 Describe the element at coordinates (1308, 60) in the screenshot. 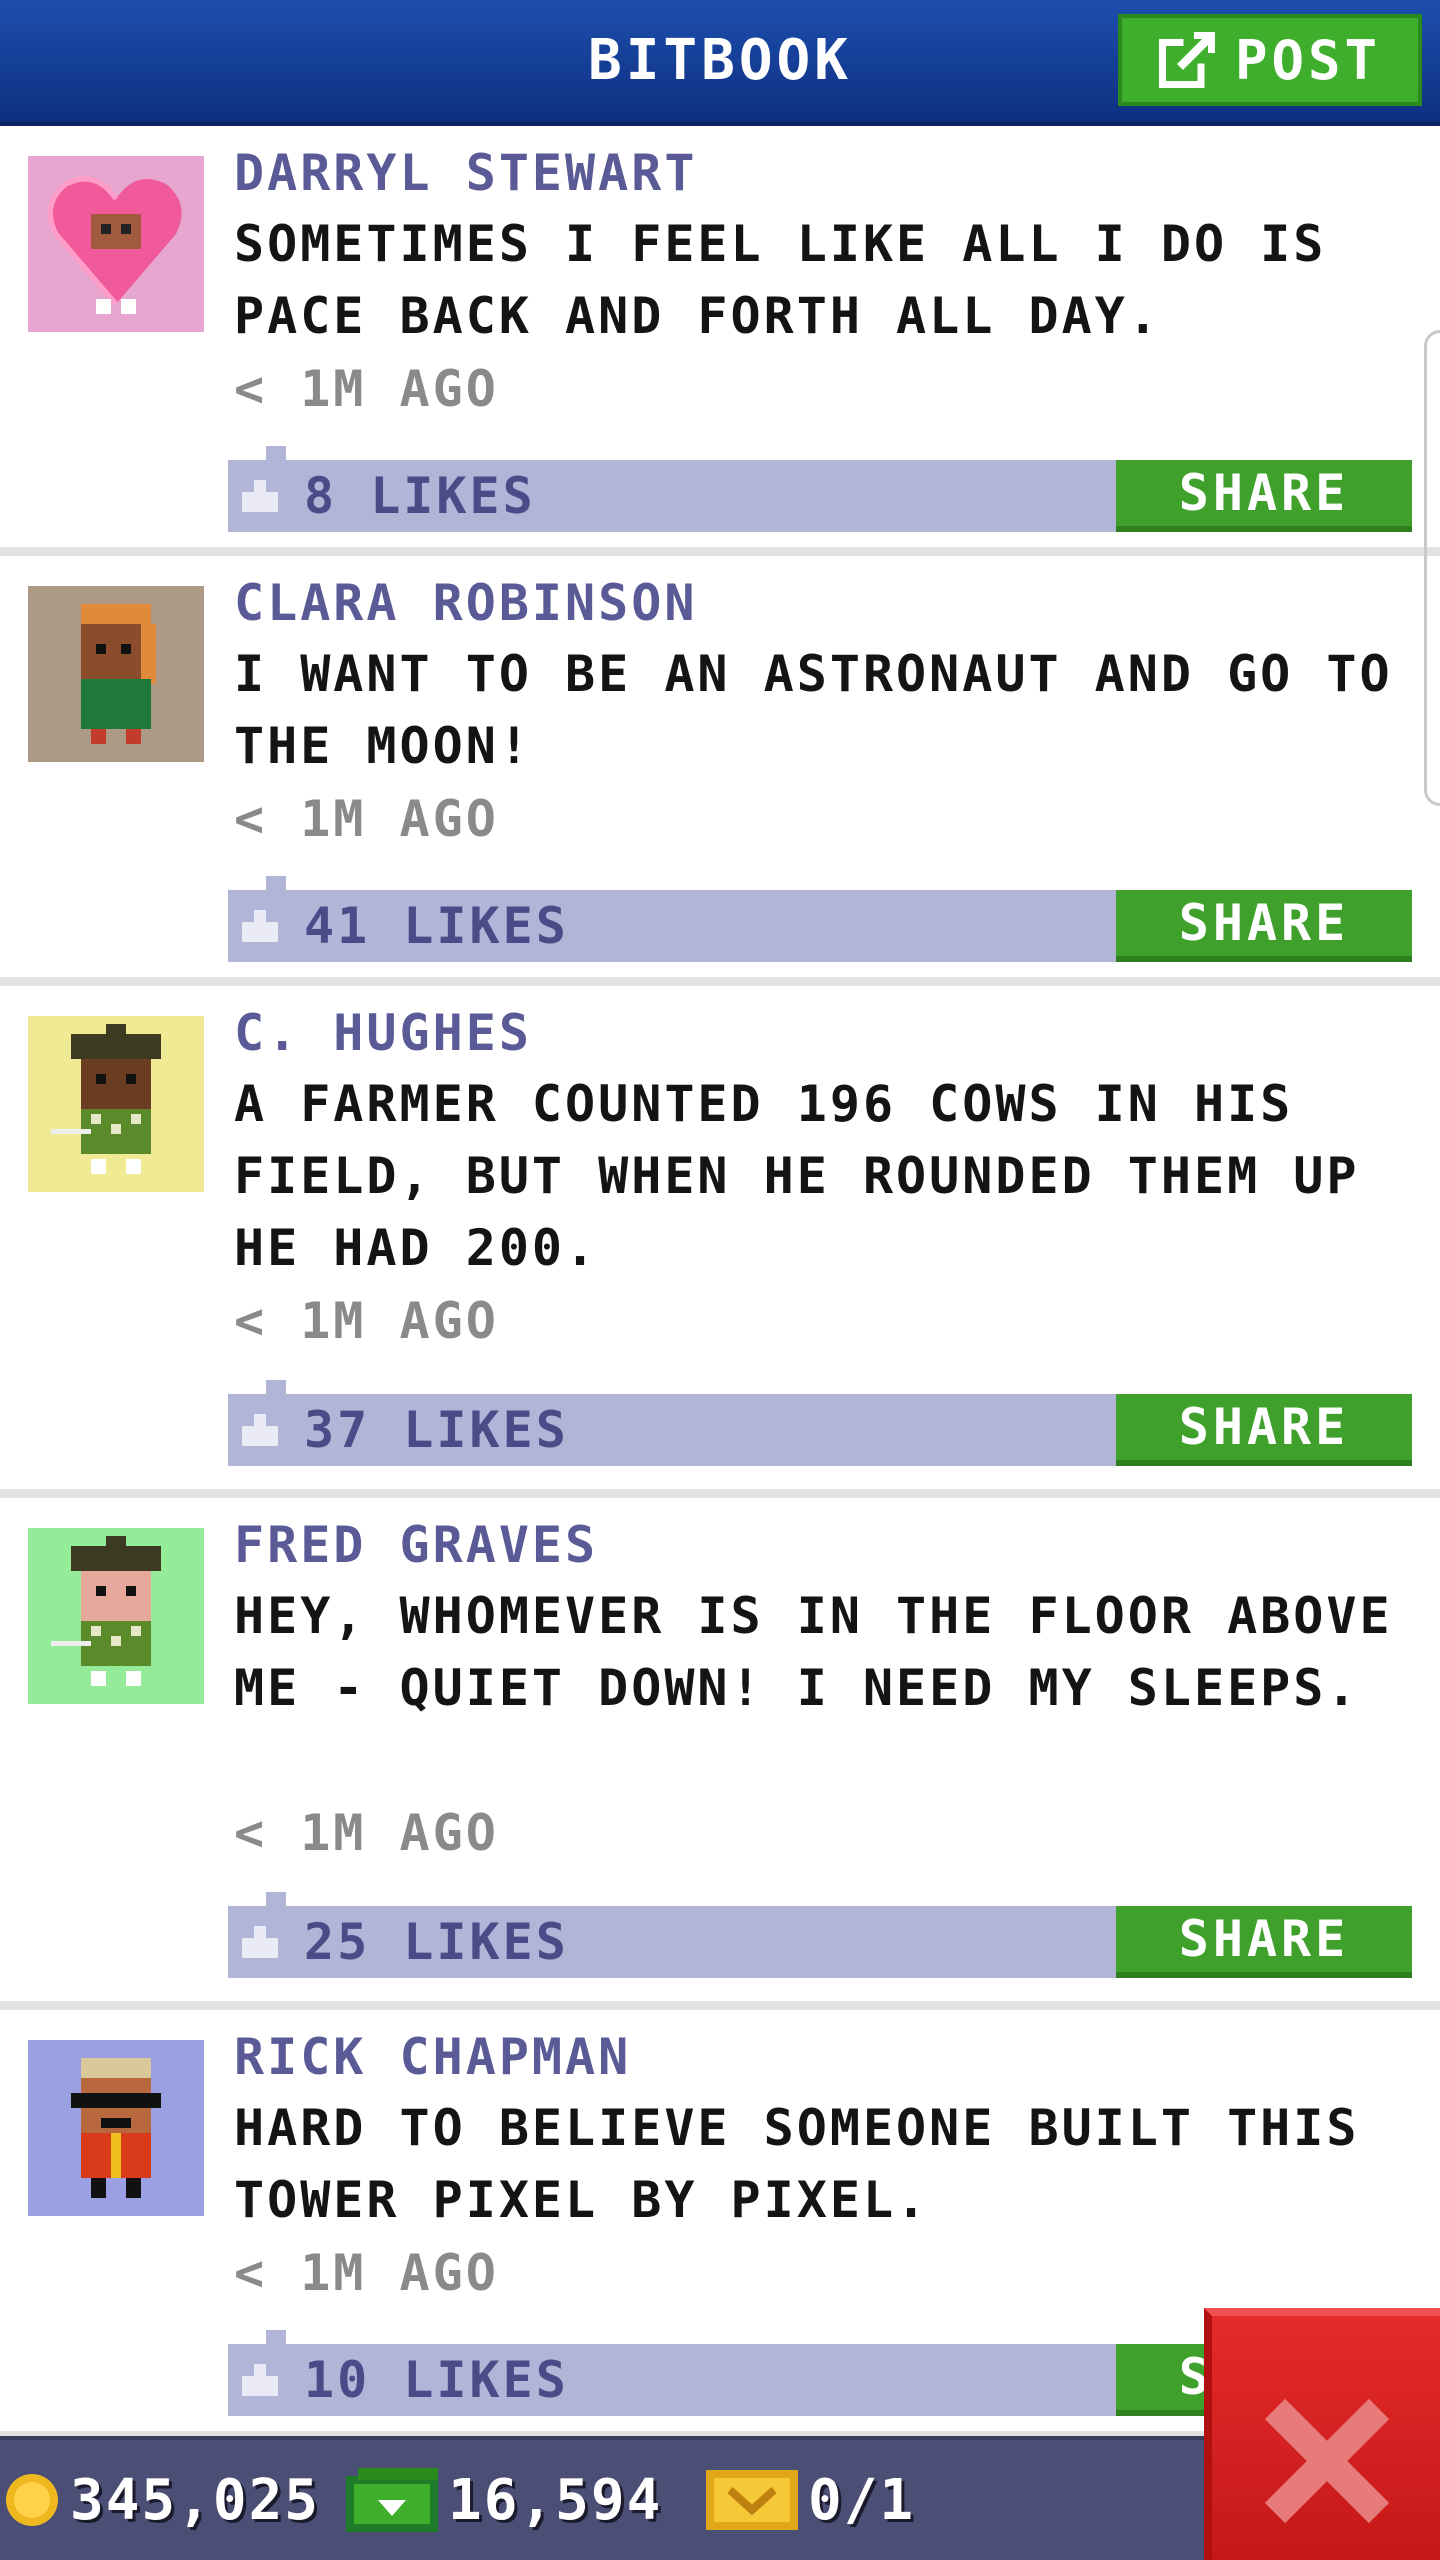

I see `post-button-label: POST` at that location.